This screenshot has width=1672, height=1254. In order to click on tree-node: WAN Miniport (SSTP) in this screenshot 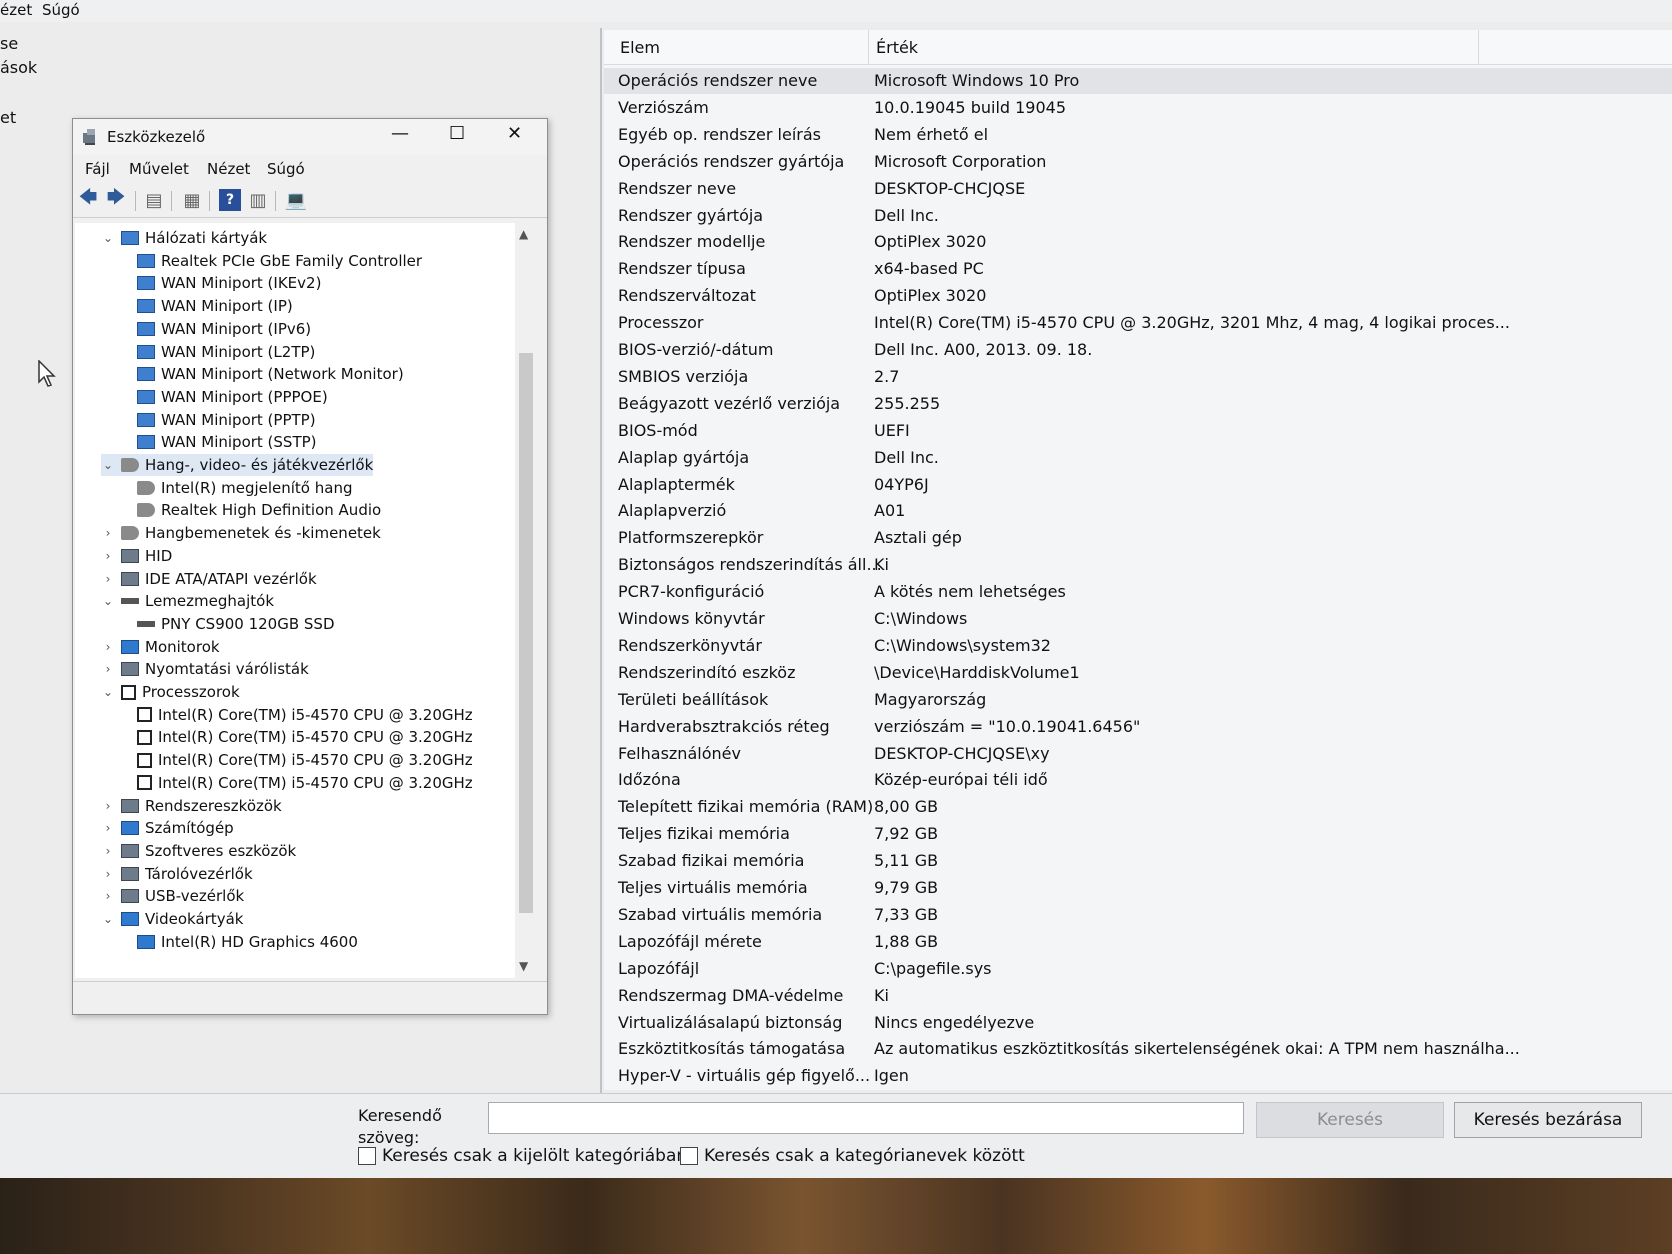, I will do `click(227, 442)`.